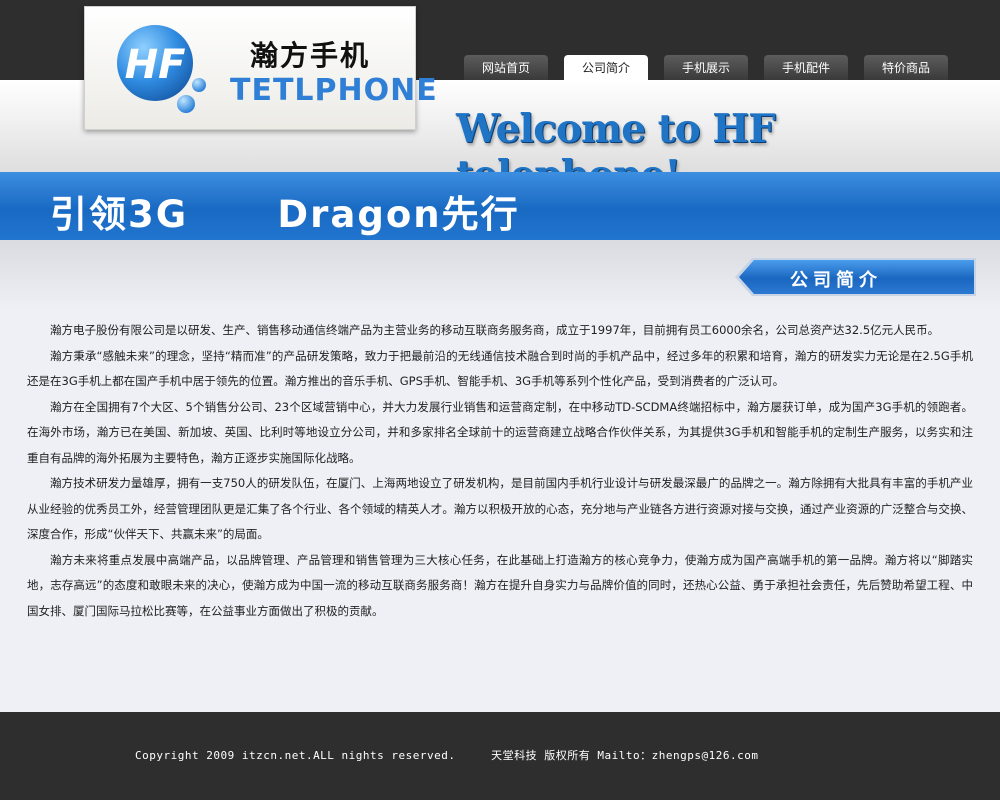  What do you see at coordinates (310, 55) in the screenshot?
I see `logo-chinese-name: 瀚方手机` at bounding box center [310, 55].